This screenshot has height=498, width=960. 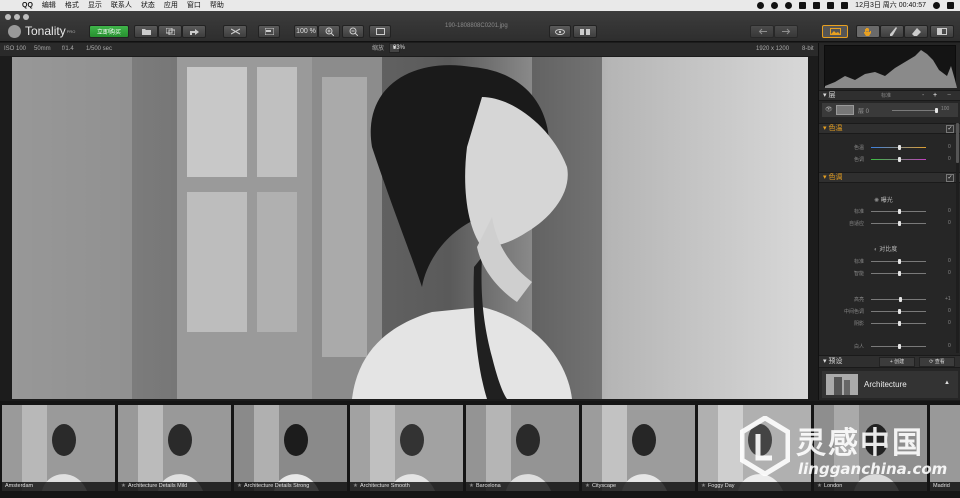 I want to click on layer-name: 层 0, so click(x=864, y=112).